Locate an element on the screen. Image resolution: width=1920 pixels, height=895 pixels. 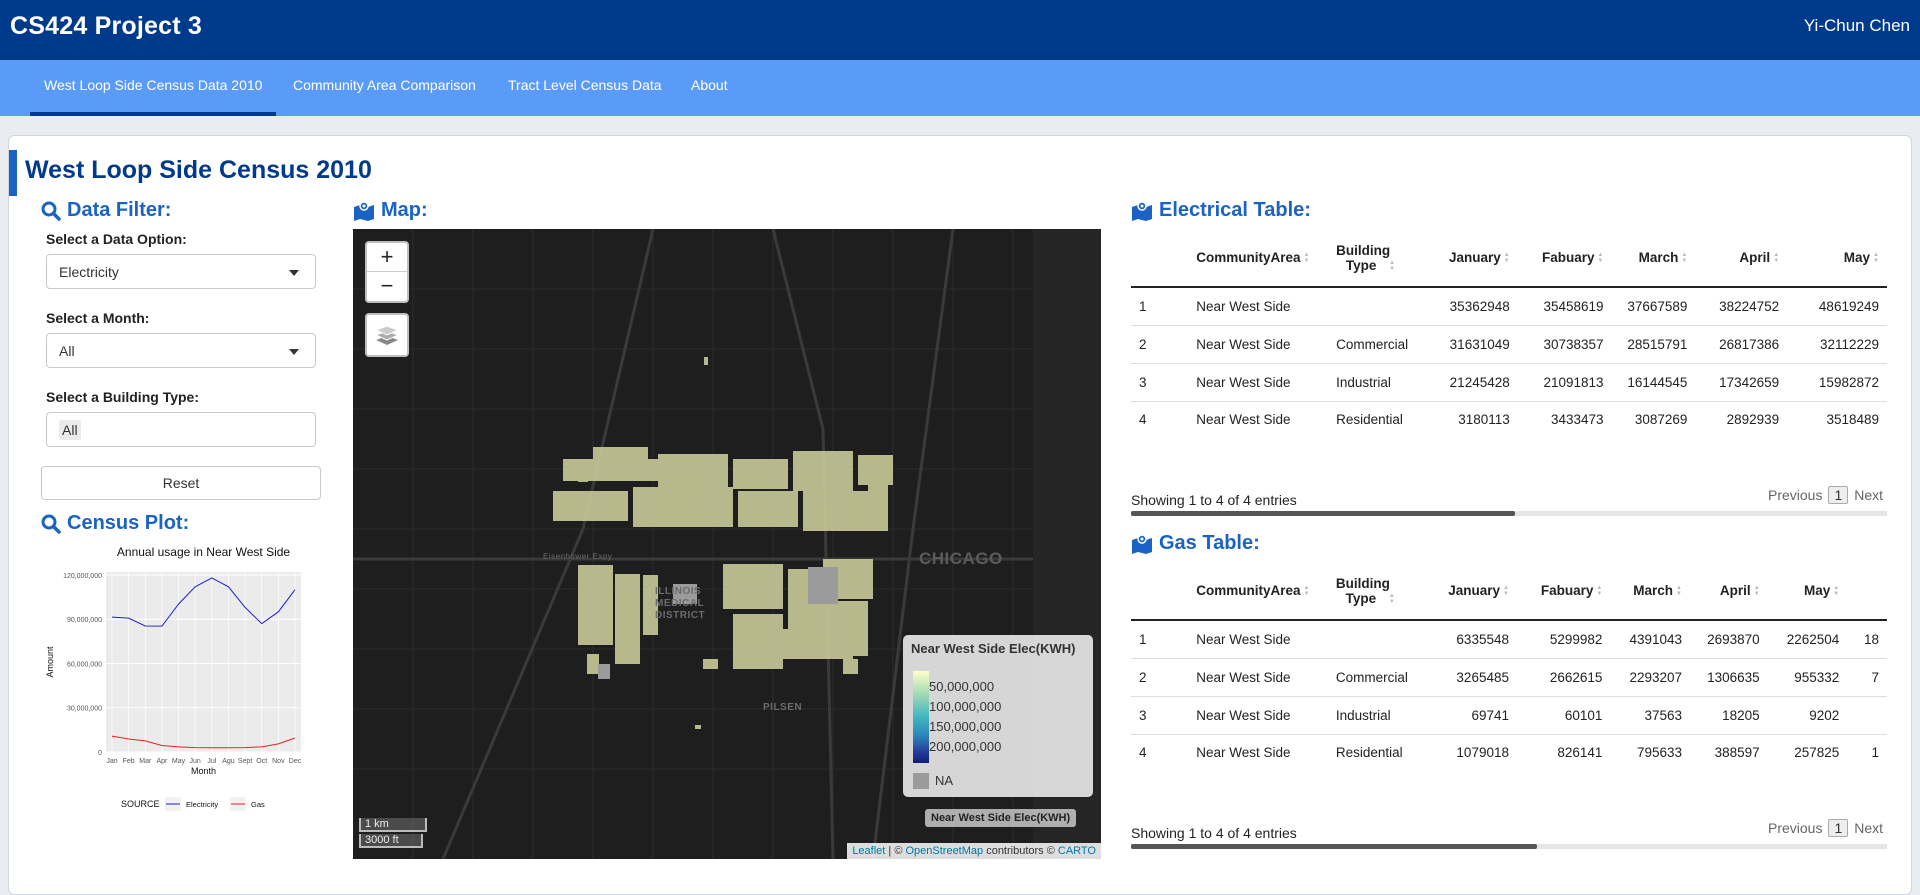
page-title: West Loop Side Census 2010 is located at coordinates (198, 170).